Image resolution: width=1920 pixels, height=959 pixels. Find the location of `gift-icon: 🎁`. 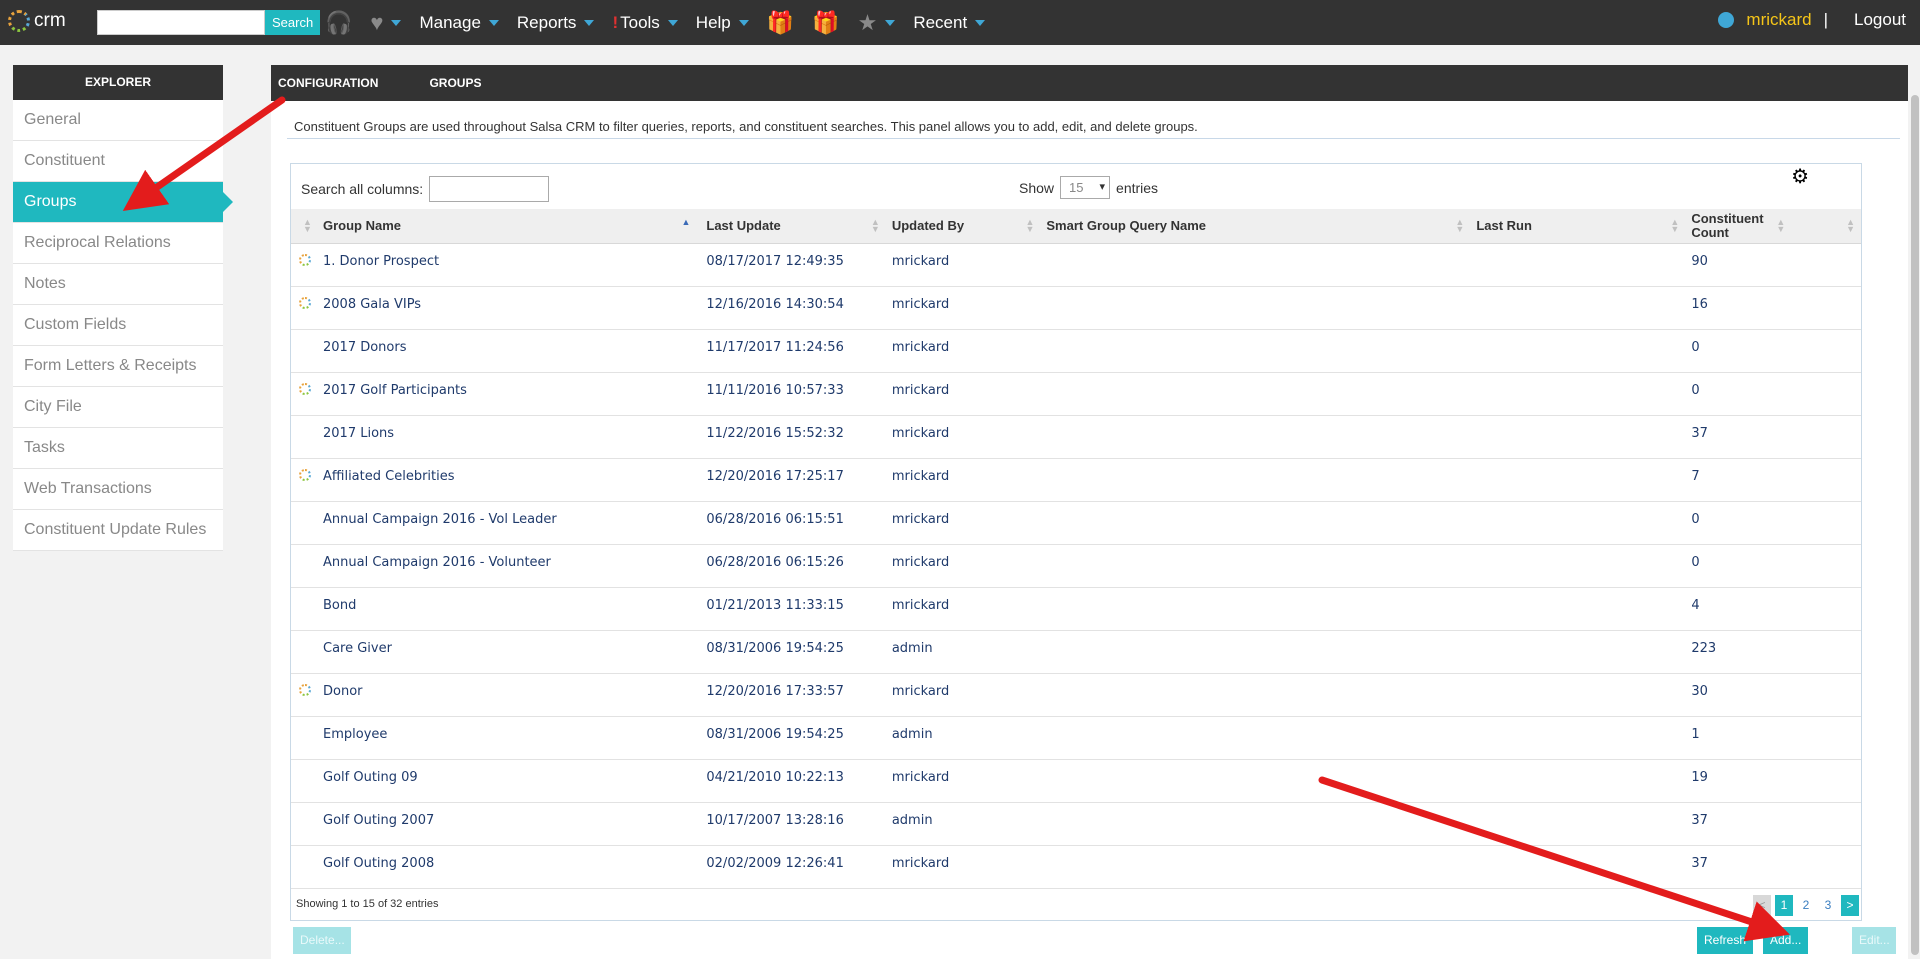

gift-icon: 🎁 is located at coordinates (780, 23).